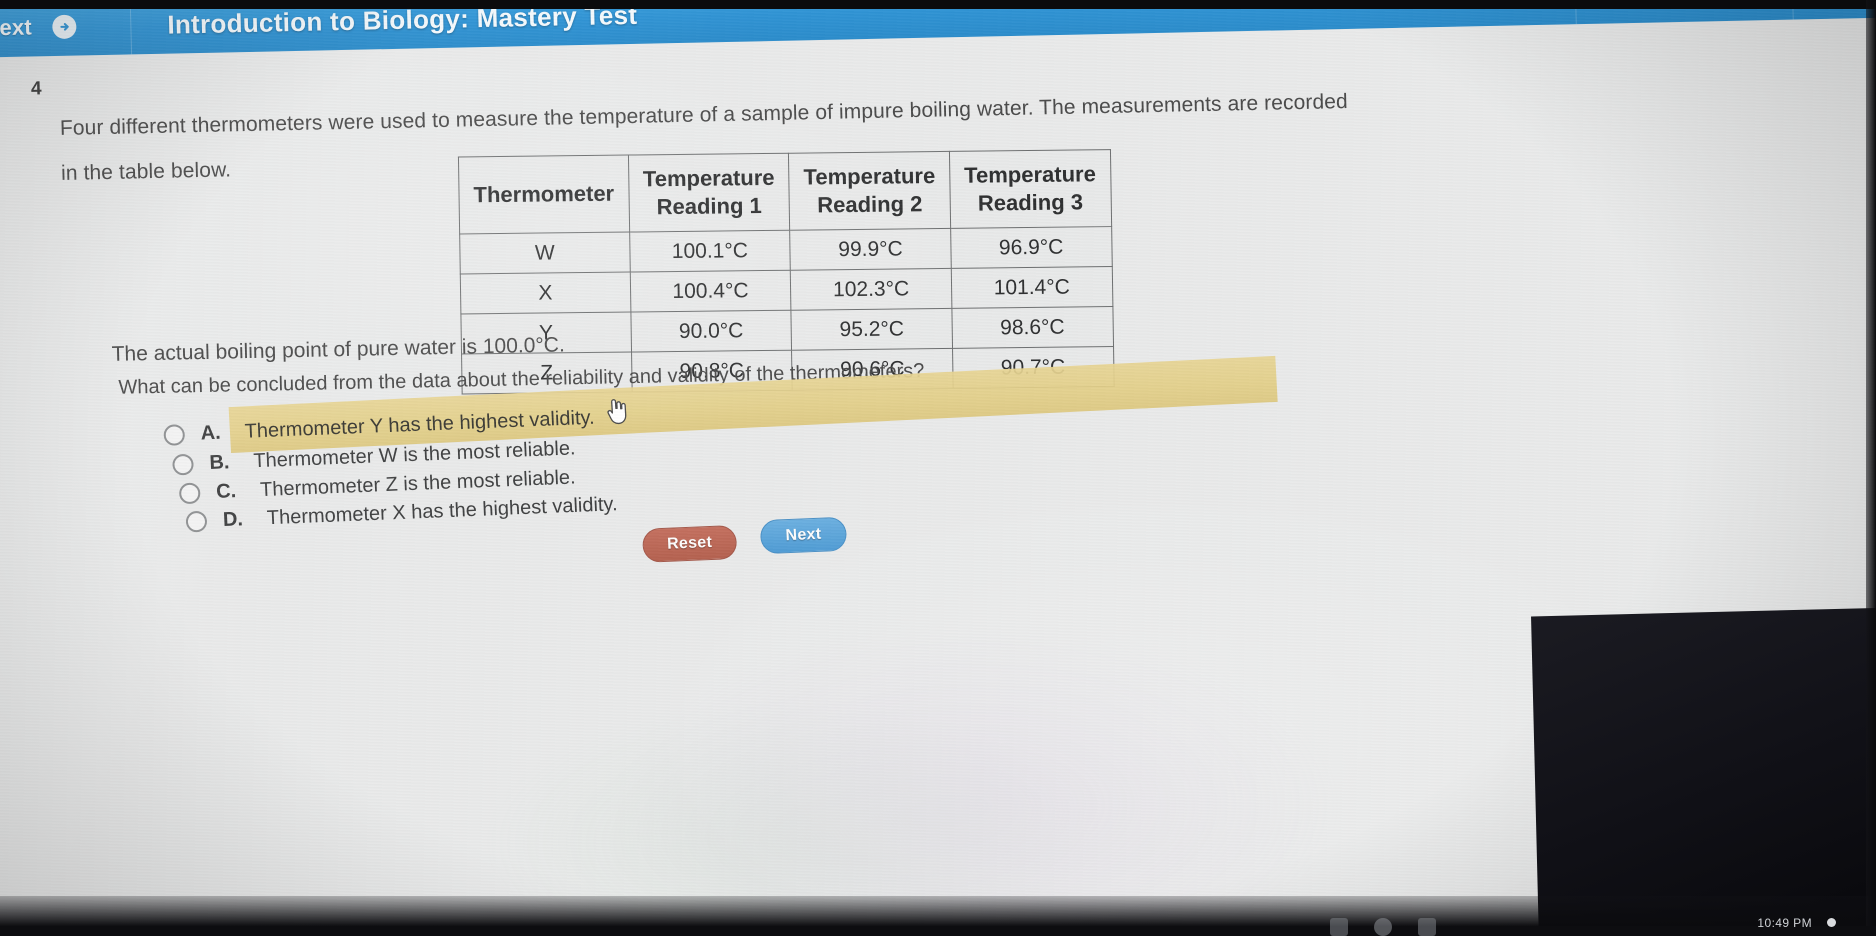  I want to click on taskbar-clock: 10:49 PM, so click(1784, 923).